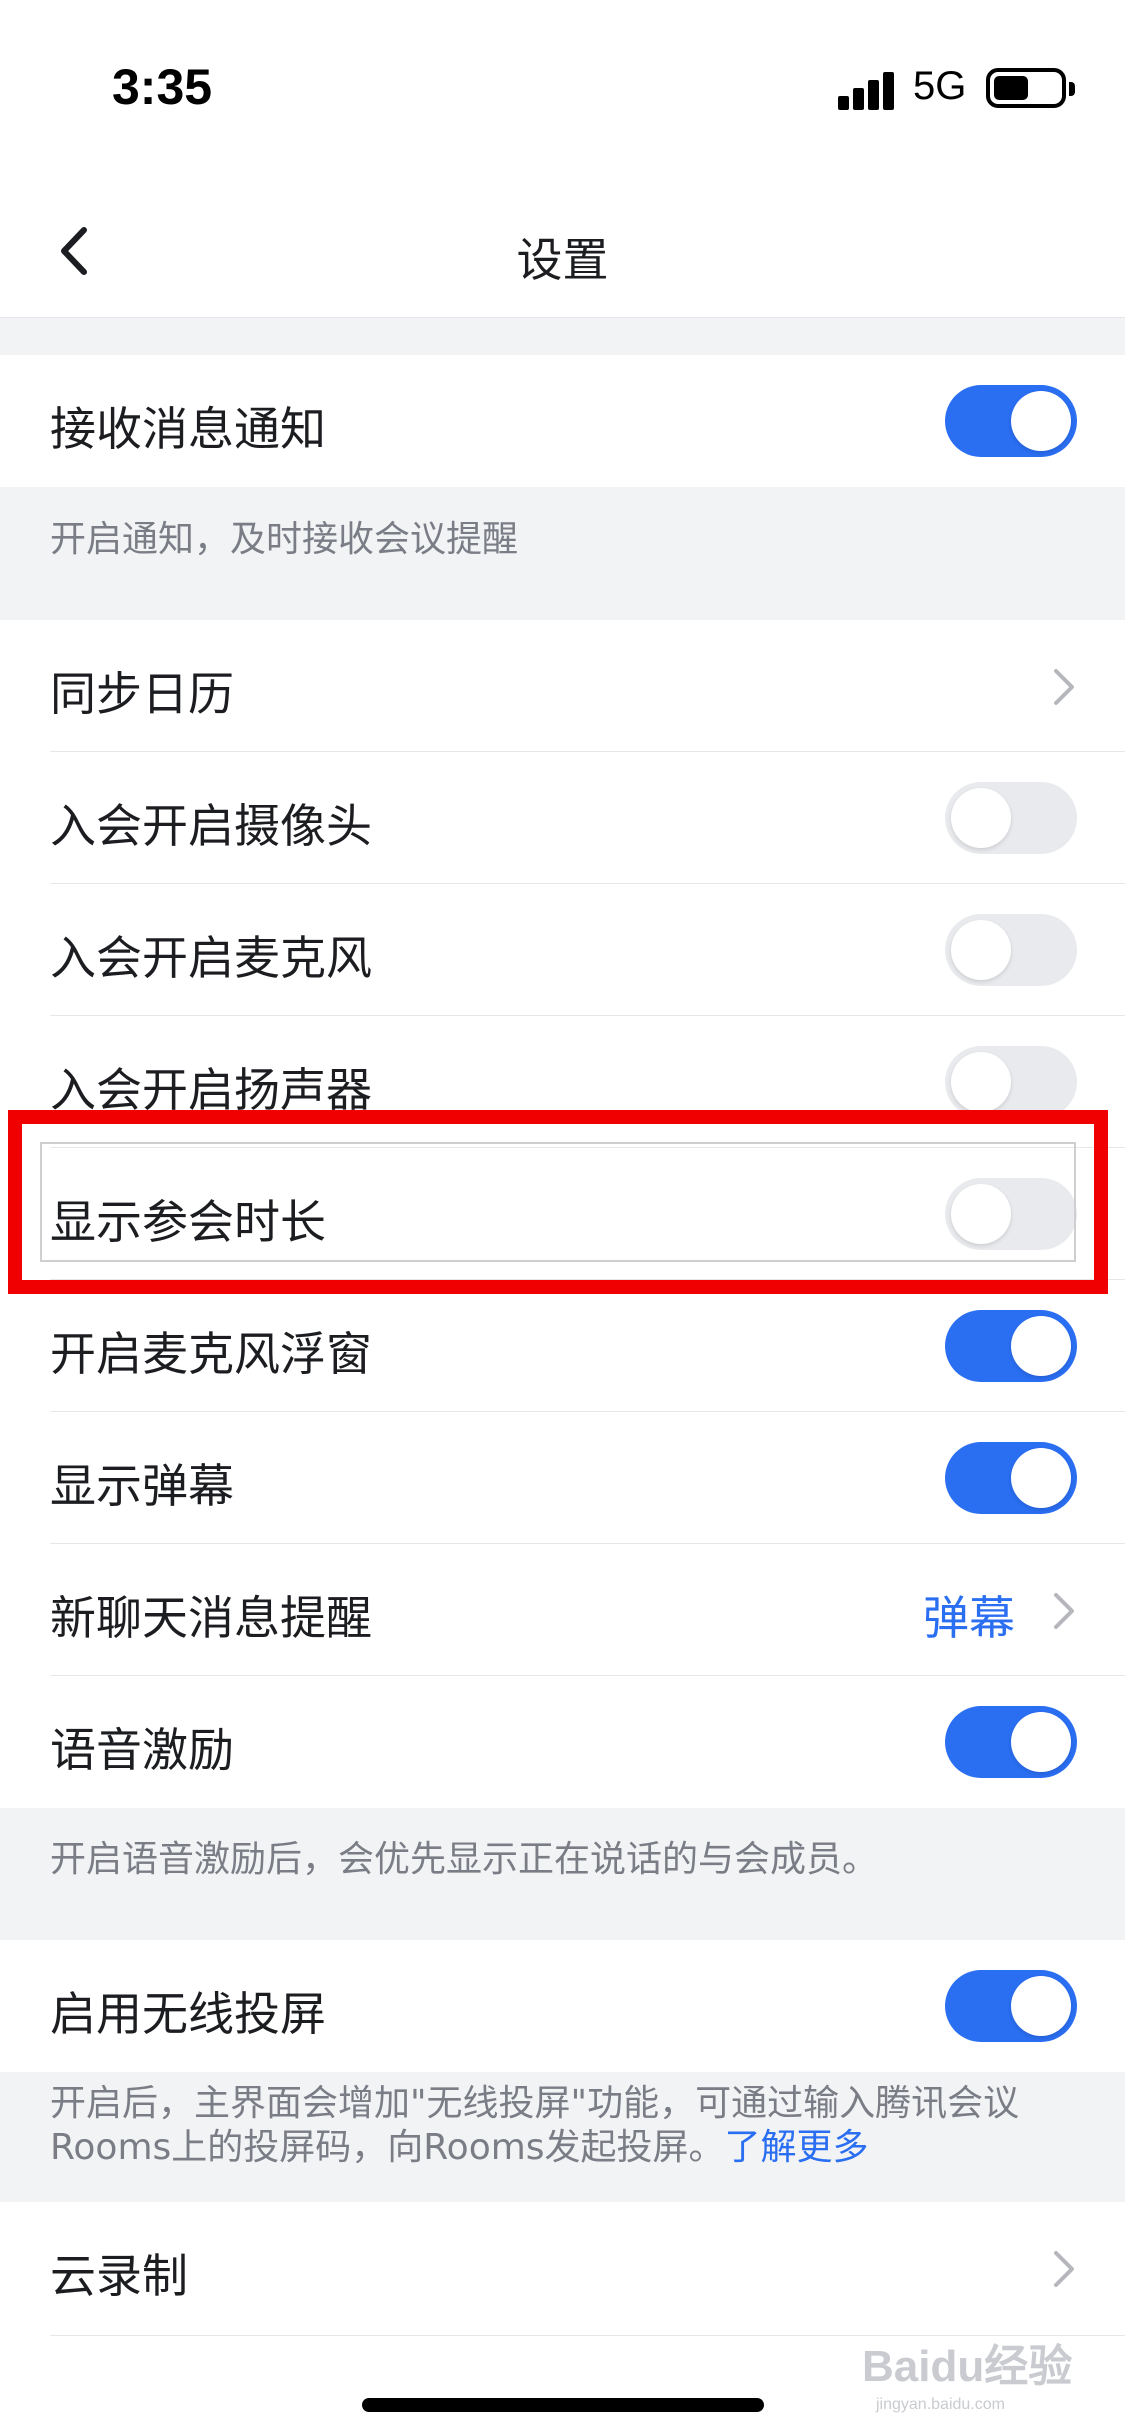  I want to click on danmaku-toggle, so click(1011, 1478).